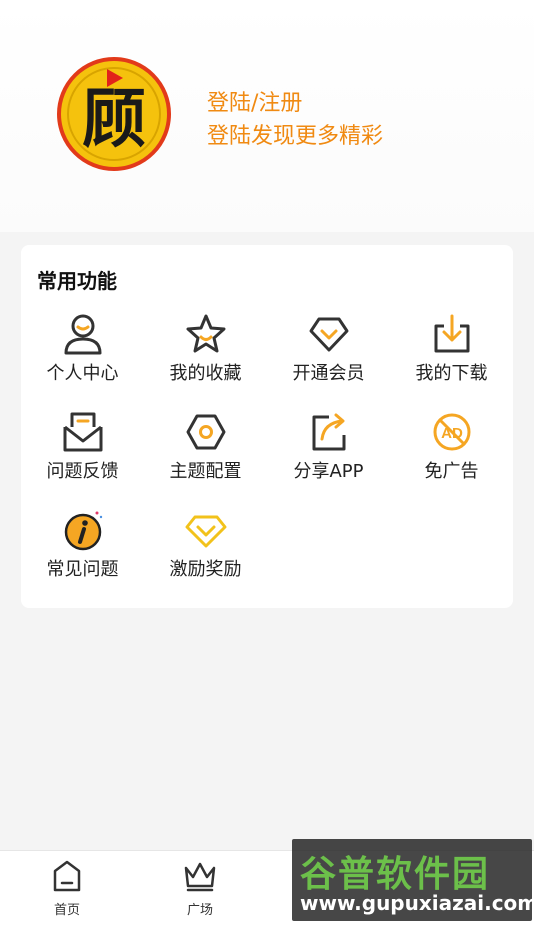  I want to click on no-ad-icon: AD, so click(451, 432).